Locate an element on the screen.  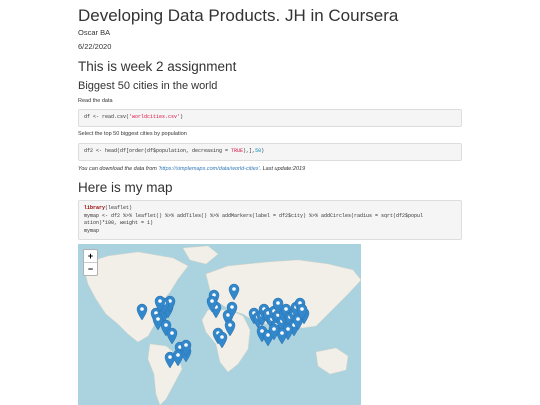
read-data-label: Read the data is located at coordinates (95, 101).